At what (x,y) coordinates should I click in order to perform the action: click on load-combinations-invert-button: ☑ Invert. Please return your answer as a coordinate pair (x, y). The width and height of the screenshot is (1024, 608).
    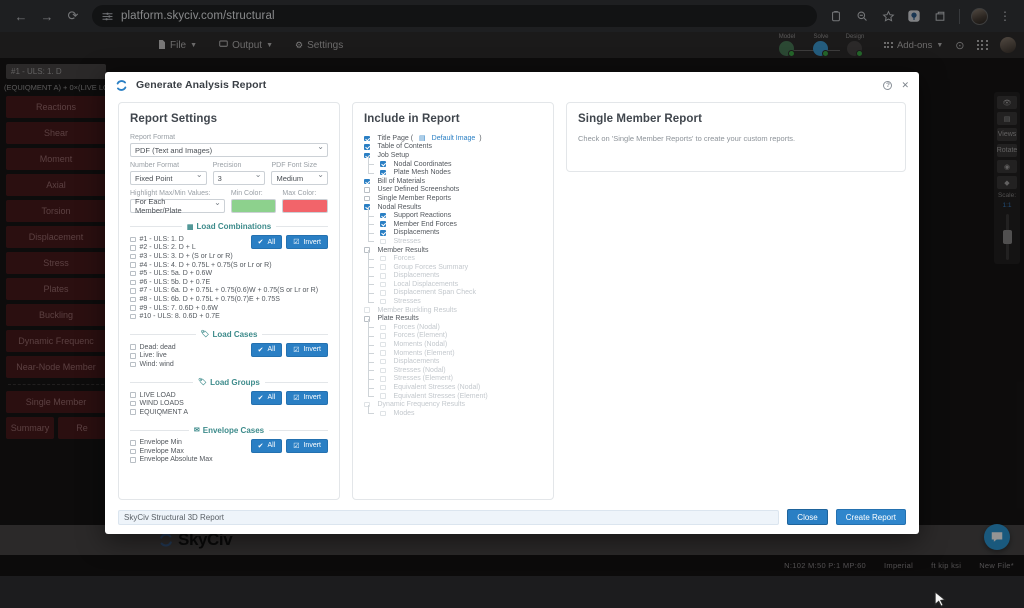
    Looking at the image, I should click on (307, 242).